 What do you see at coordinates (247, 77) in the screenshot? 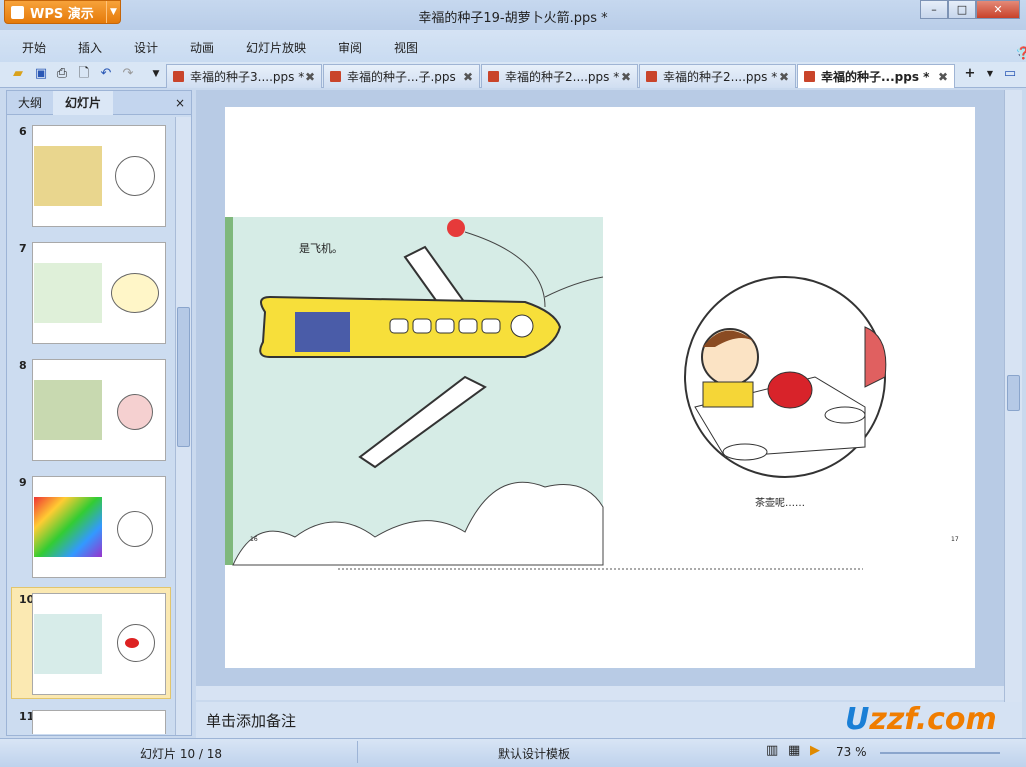
I see `tab-label: 幸福的种子3....pps *` at bounding box center [247, 77].